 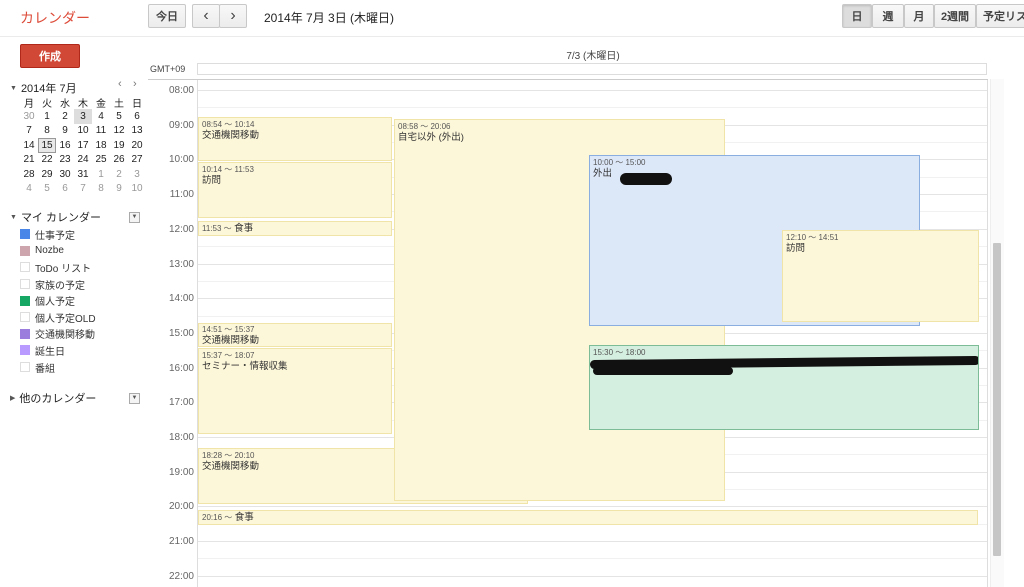 What do you see at coordinates (75, 217) in the screenshot?
I see `my-calendars-header: ▼ マイ カレンダー ▼` at bounding box center [75, 217].